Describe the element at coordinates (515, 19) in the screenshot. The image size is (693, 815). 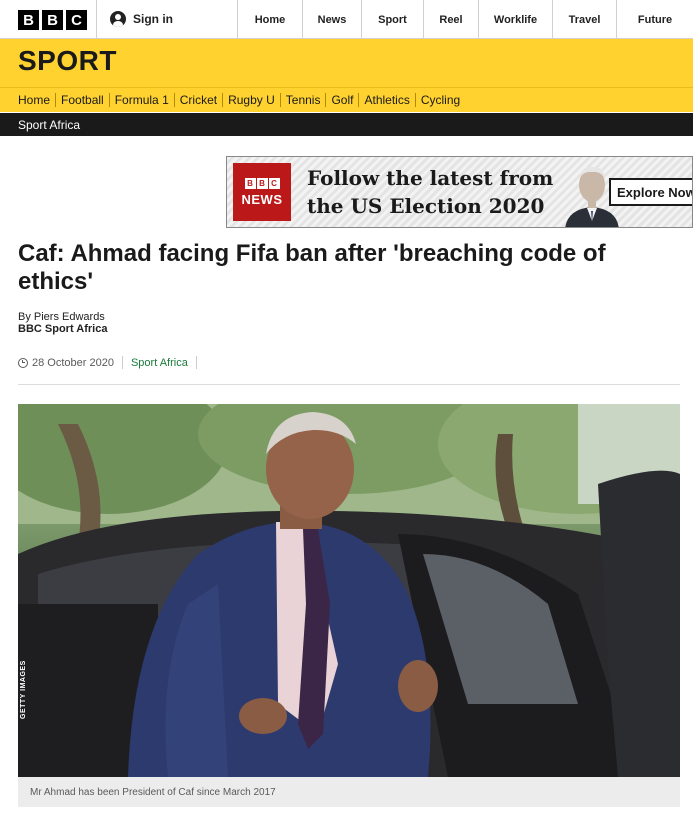
I see `nav-item-worklife: Worklife` at that location.